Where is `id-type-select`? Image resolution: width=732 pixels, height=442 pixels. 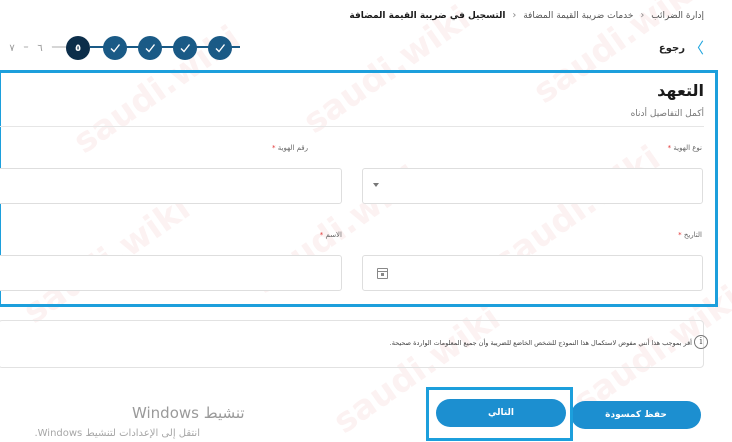 id-type-select is located at coordinates (532, 186).